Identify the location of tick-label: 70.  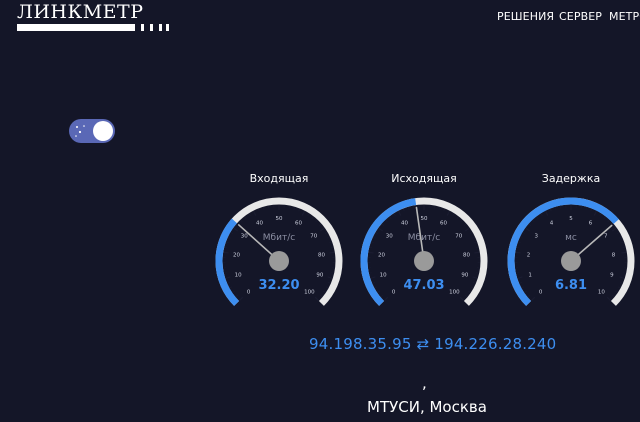
(458, 237).